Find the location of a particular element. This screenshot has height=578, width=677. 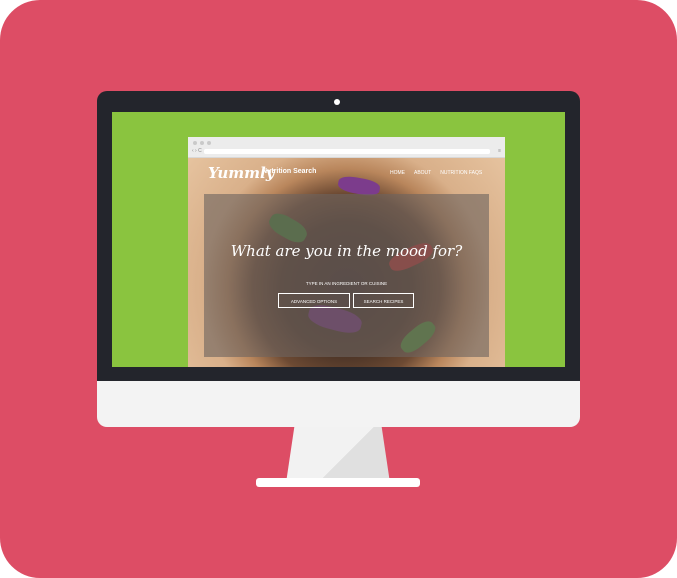

monitor-base is located at coordinates (338, 482).